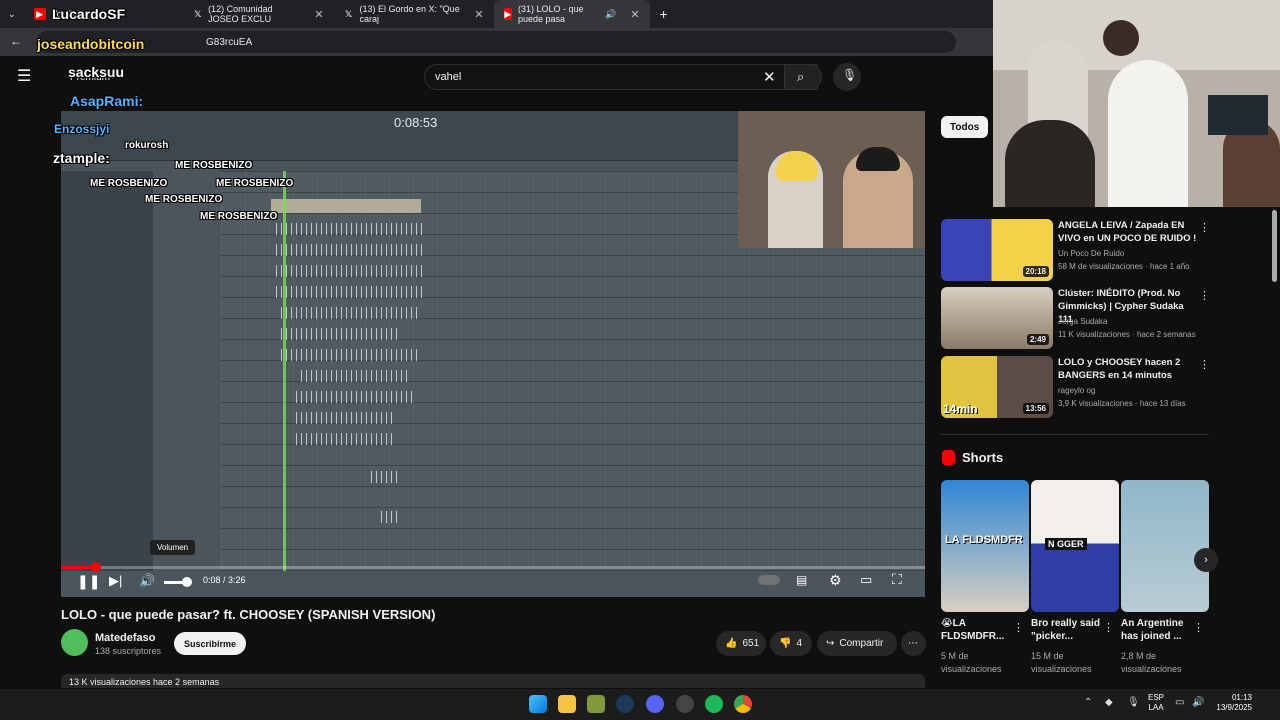 Image resolution: width=1280 pixels, height=720 pixels. What do you see at coordinates (1238, 115) in the screenshot?
I see `monitor` at bounding box center [1238, 115].